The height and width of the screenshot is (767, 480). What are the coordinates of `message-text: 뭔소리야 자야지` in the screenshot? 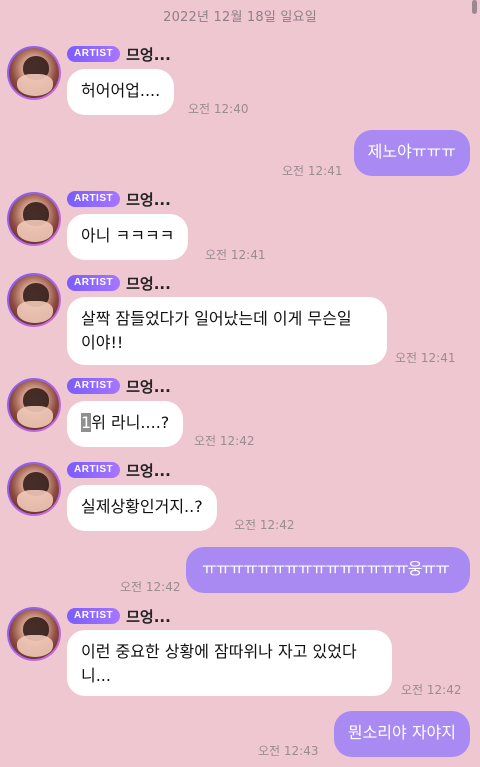 It's located at (401, 732).